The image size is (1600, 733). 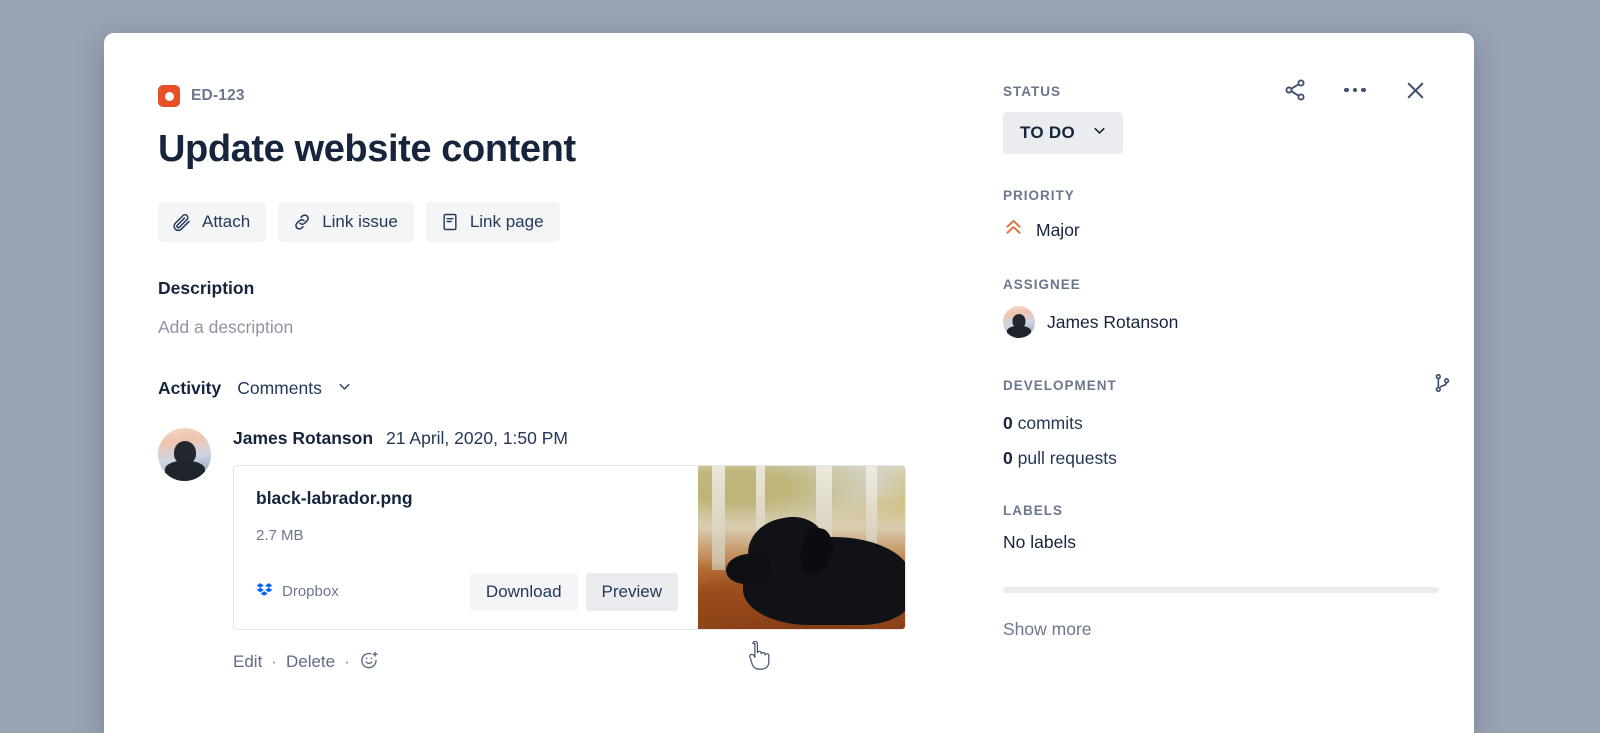 I want to click on status-dropdown: TO DO, so click(x=1063, y=133).